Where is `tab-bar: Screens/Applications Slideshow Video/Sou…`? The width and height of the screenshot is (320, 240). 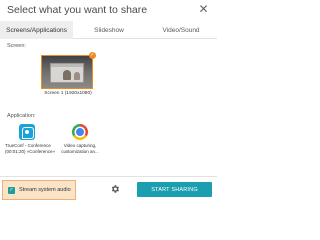 tab-bar: Screens/Applications Slideshow Video/Sou… is located at coordinates (108, 30).